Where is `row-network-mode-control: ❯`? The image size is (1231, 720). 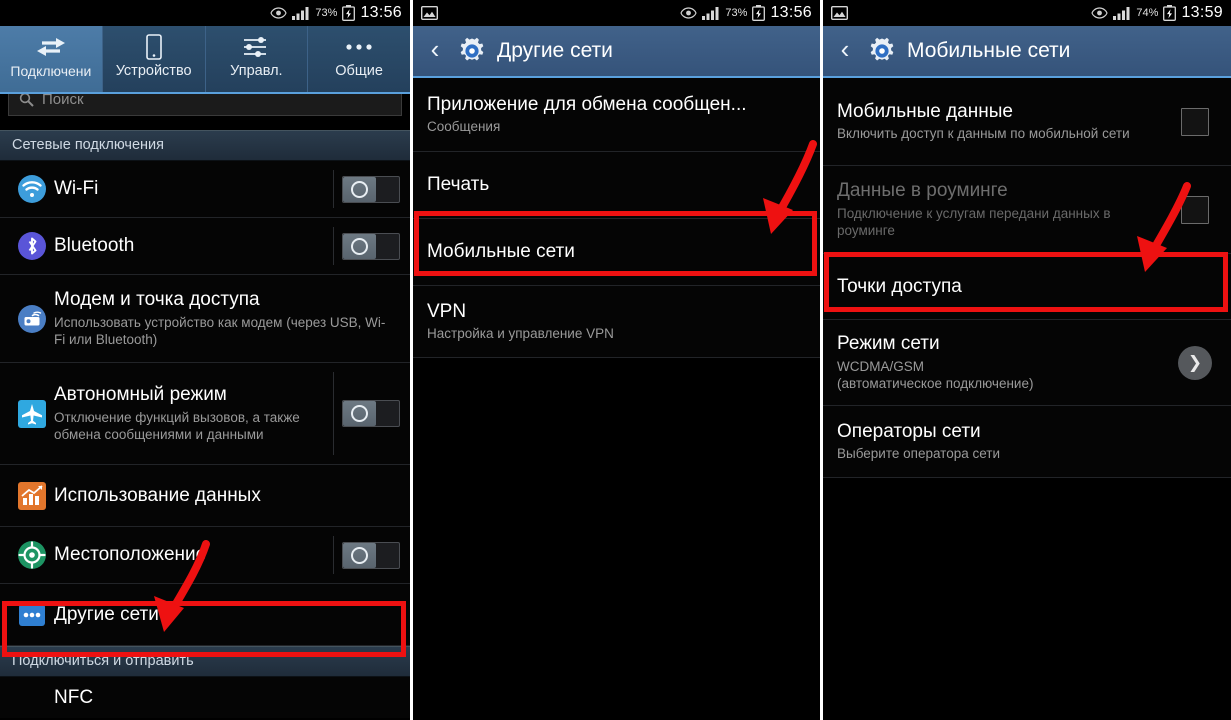 row-network-mode-control: ❯ is located at coordinates (1191, 362).